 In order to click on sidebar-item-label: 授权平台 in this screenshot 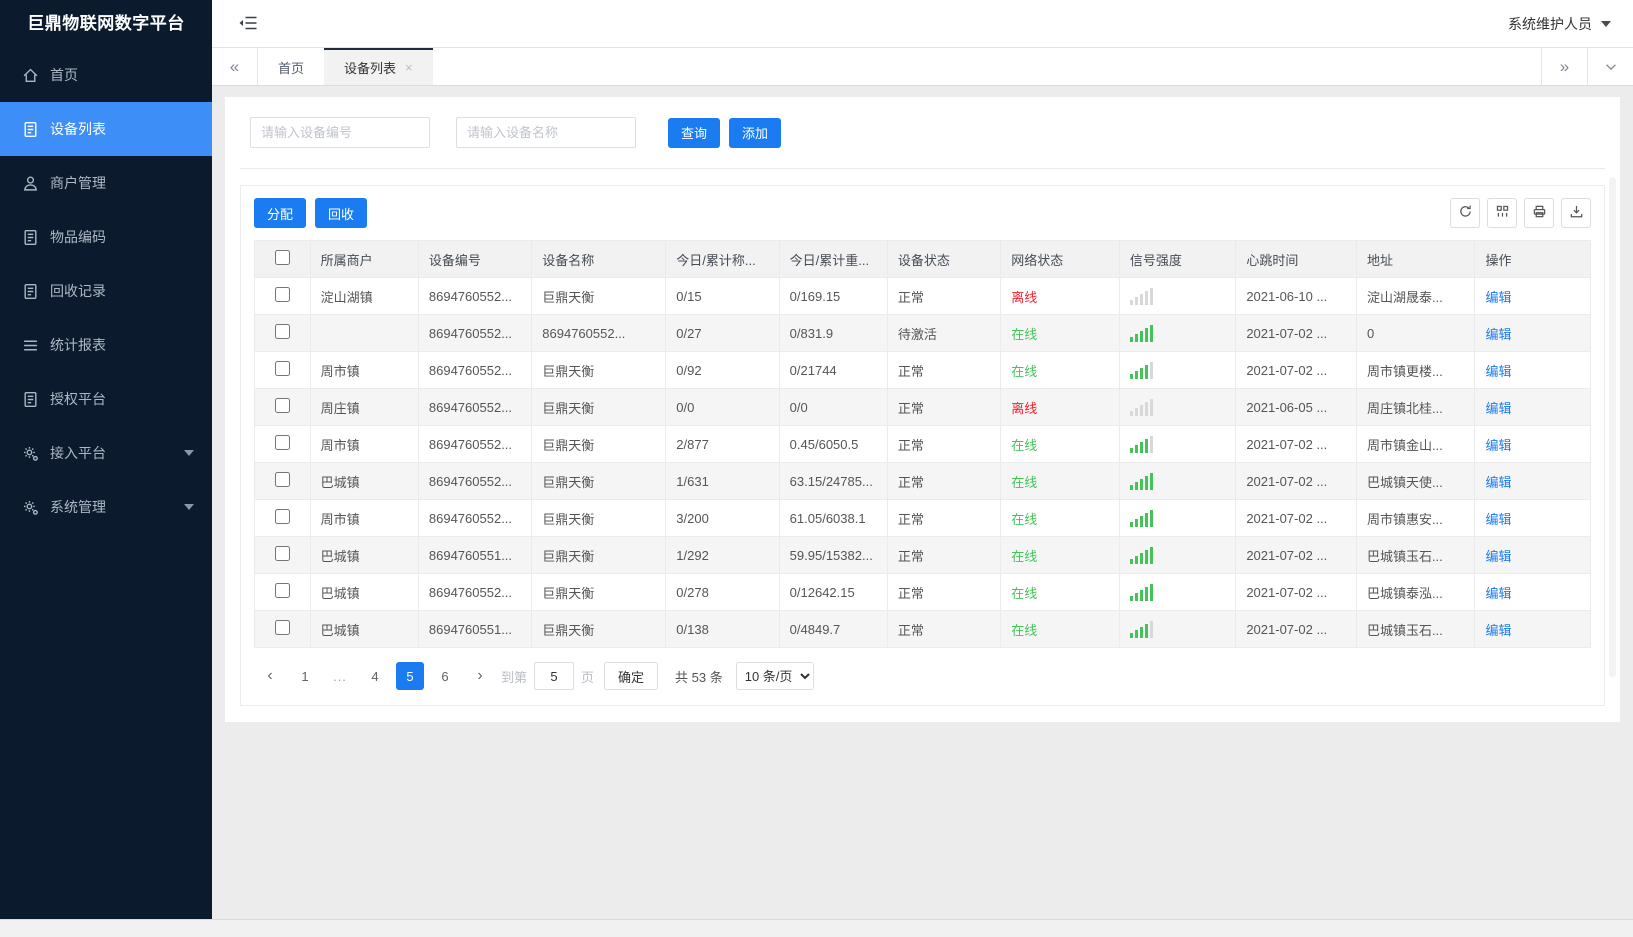, I will do `click(78, 399)`.